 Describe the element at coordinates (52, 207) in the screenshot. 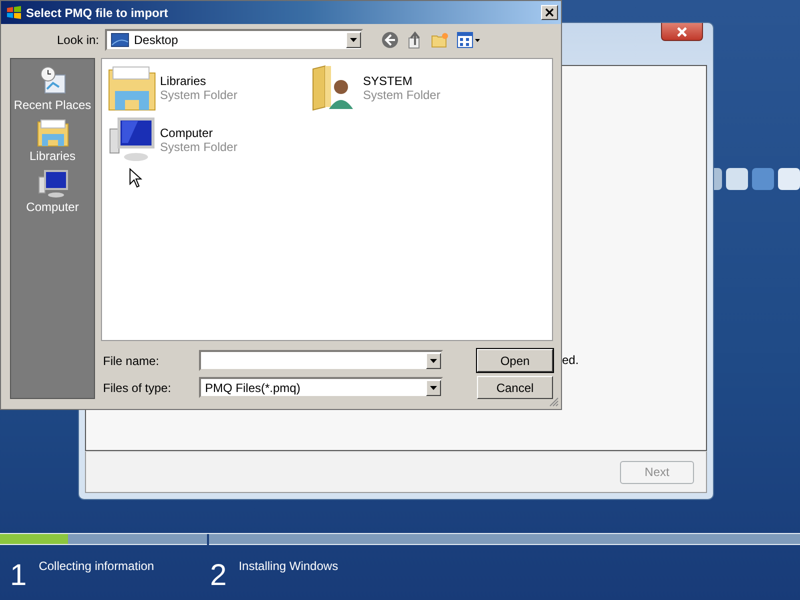

I see `places-label: Computer` at that location.